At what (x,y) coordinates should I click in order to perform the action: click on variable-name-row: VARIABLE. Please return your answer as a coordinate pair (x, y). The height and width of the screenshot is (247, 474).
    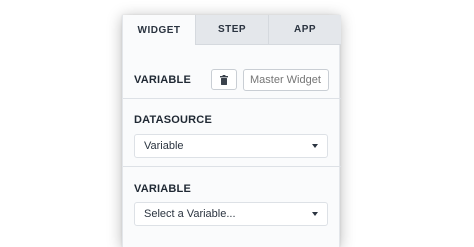
    Looking at the image, I should click on (232, 72).